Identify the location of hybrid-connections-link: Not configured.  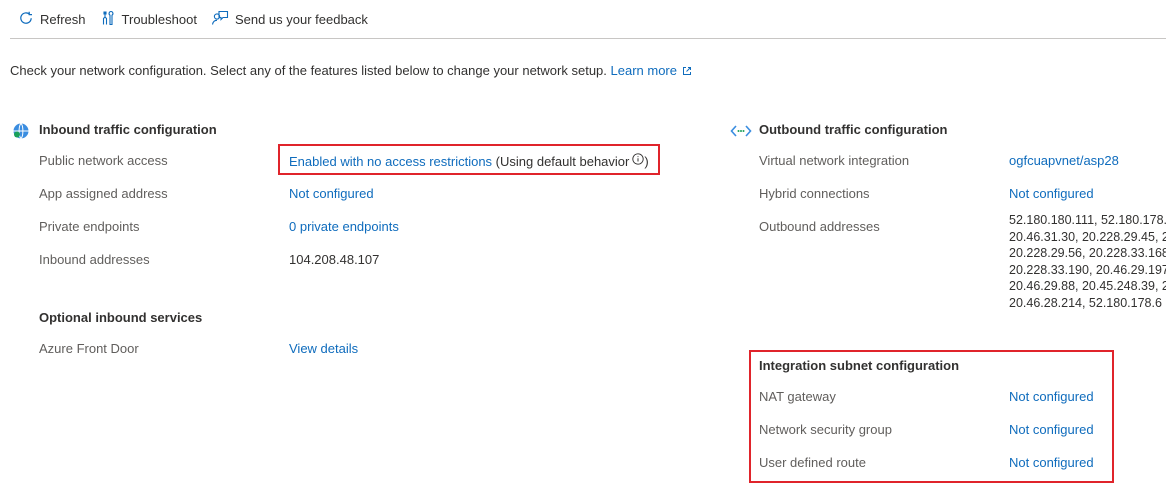
(1051, 193).